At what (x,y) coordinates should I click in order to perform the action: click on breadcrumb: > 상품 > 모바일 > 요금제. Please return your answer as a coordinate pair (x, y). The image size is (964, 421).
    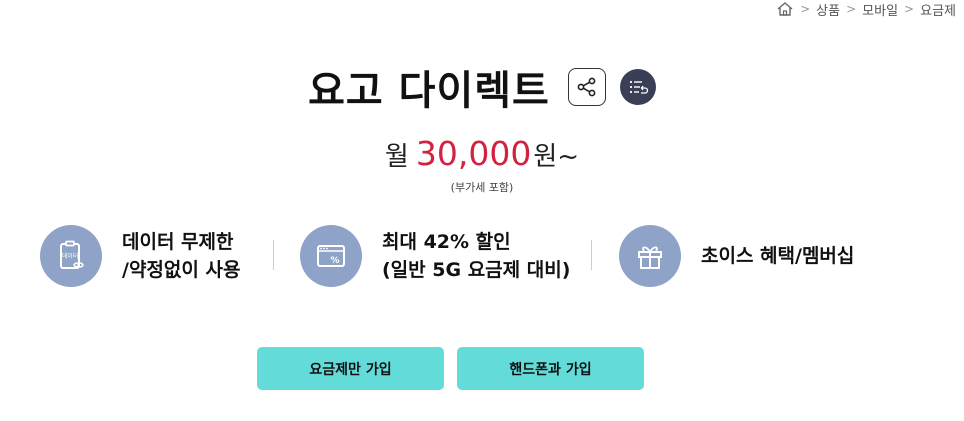
    Looking at the image, I should click on (866, 9).